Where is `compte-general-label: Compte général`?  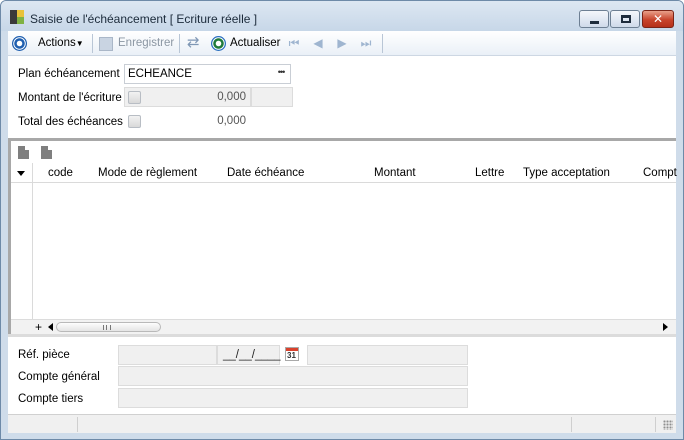 compte-general-label: Compte général is located at coordinates (59, 377).